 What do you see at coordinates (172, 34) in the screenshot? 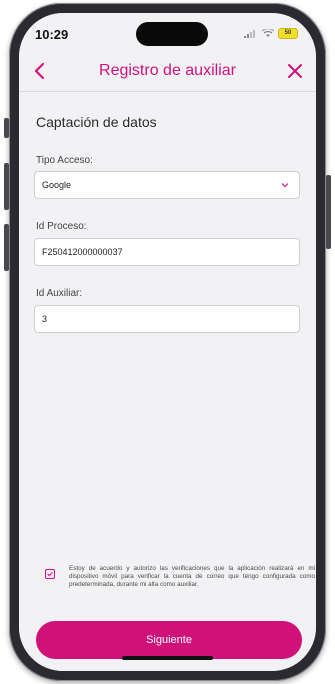
I see `dynamic-island` at bounding box center [172, 34].